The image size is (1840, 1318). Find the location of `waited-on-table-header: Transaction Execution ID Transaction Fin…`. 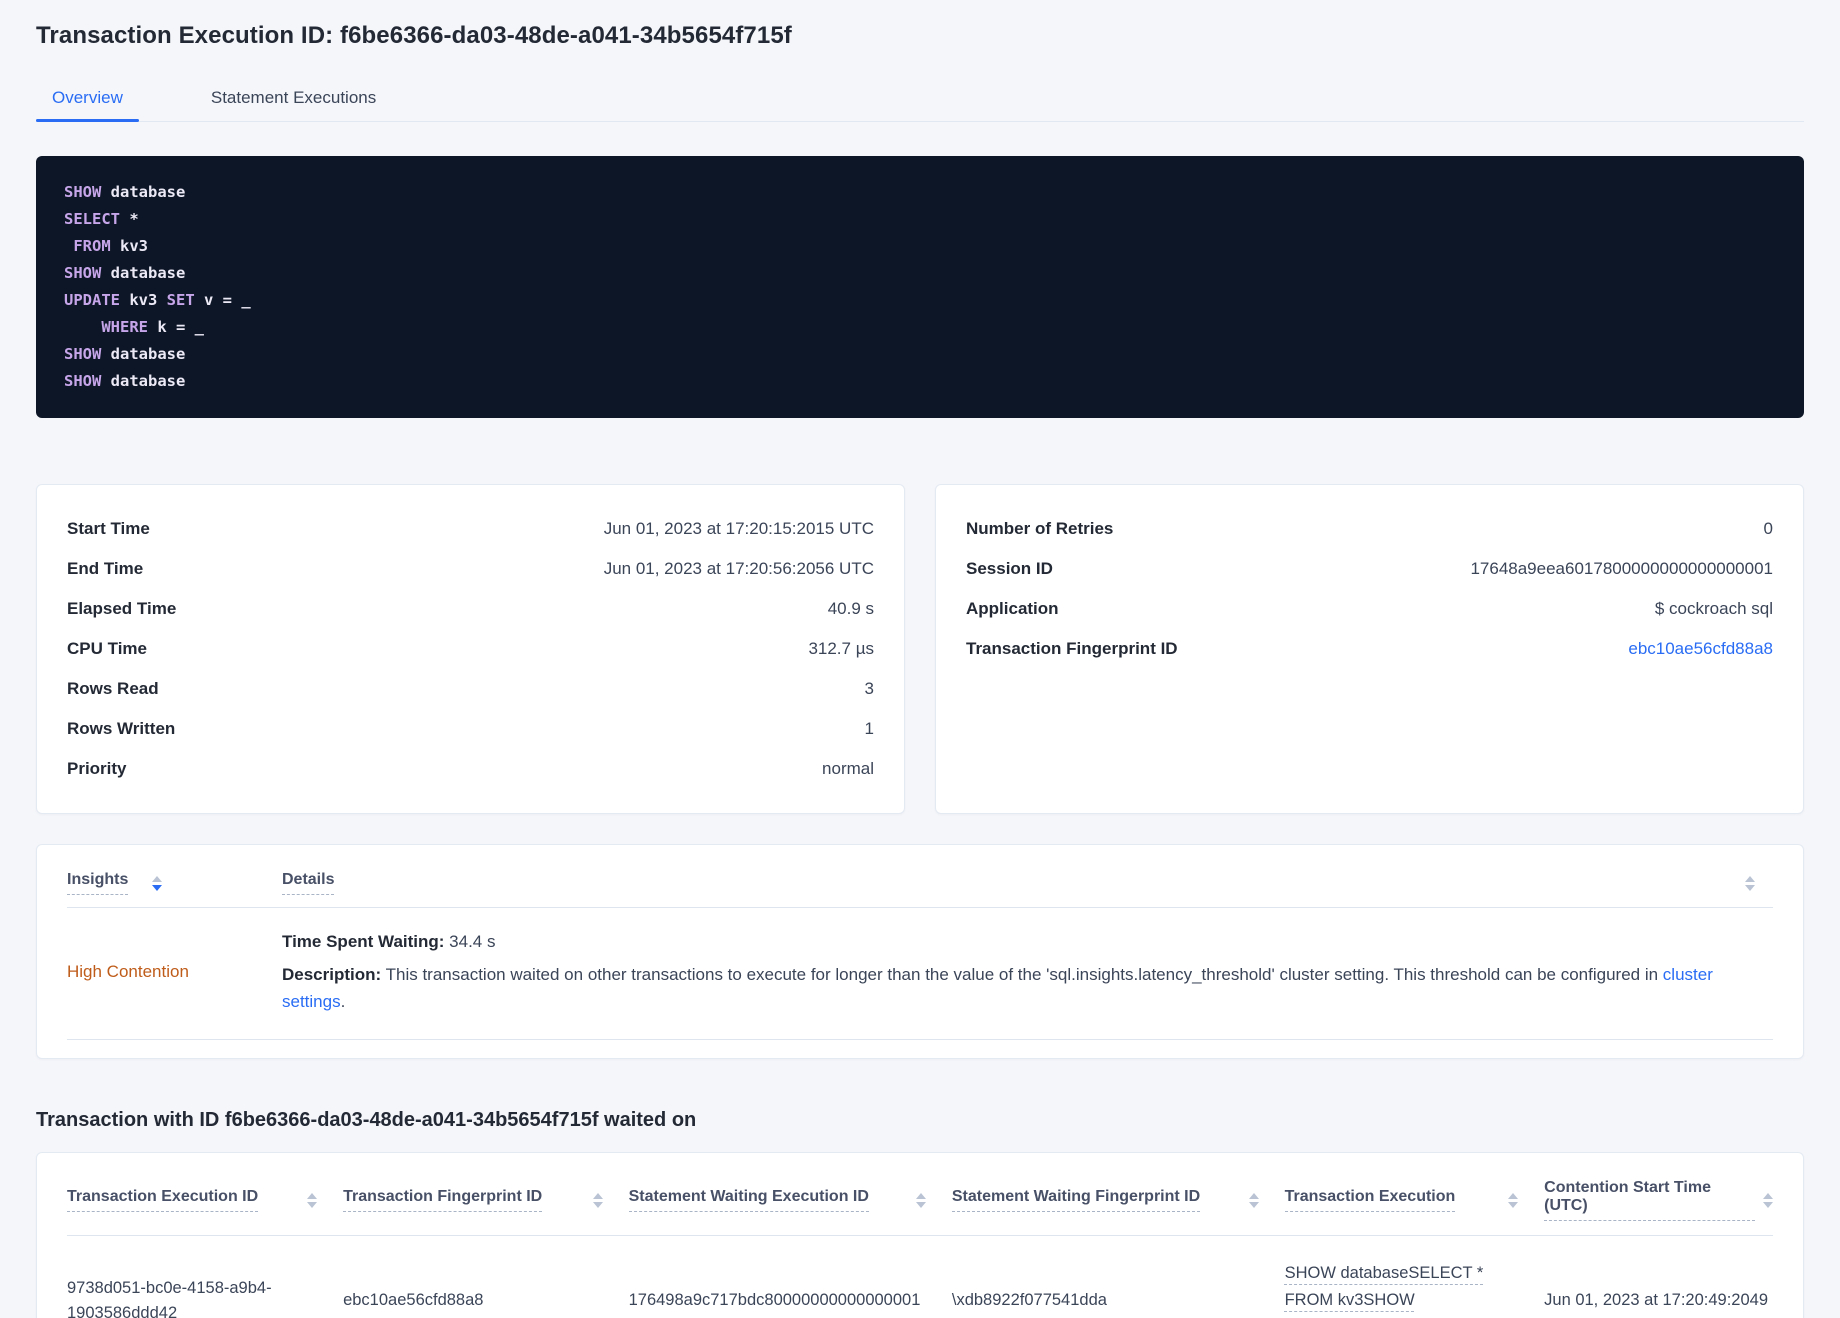

waited-on-table-header: Transaction Execution ID Transaction Fin… is located at coordinates (920, 1203).